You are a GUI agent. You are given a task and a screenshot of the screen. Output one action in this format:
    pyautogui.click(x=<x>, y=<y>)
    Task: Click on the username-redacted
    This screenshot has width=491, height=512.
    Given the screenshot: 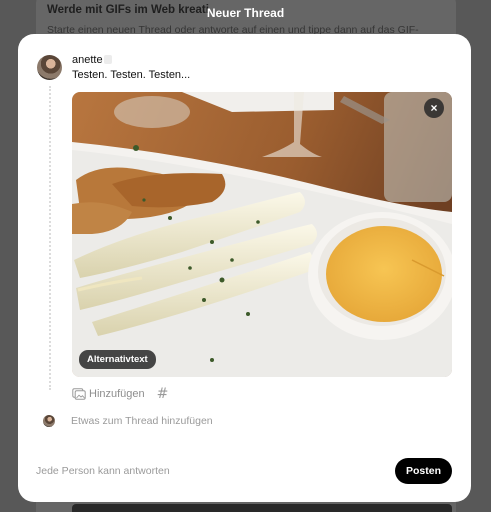 What is the action you would take?
    pyautogui.click(x=108, y=59)
    